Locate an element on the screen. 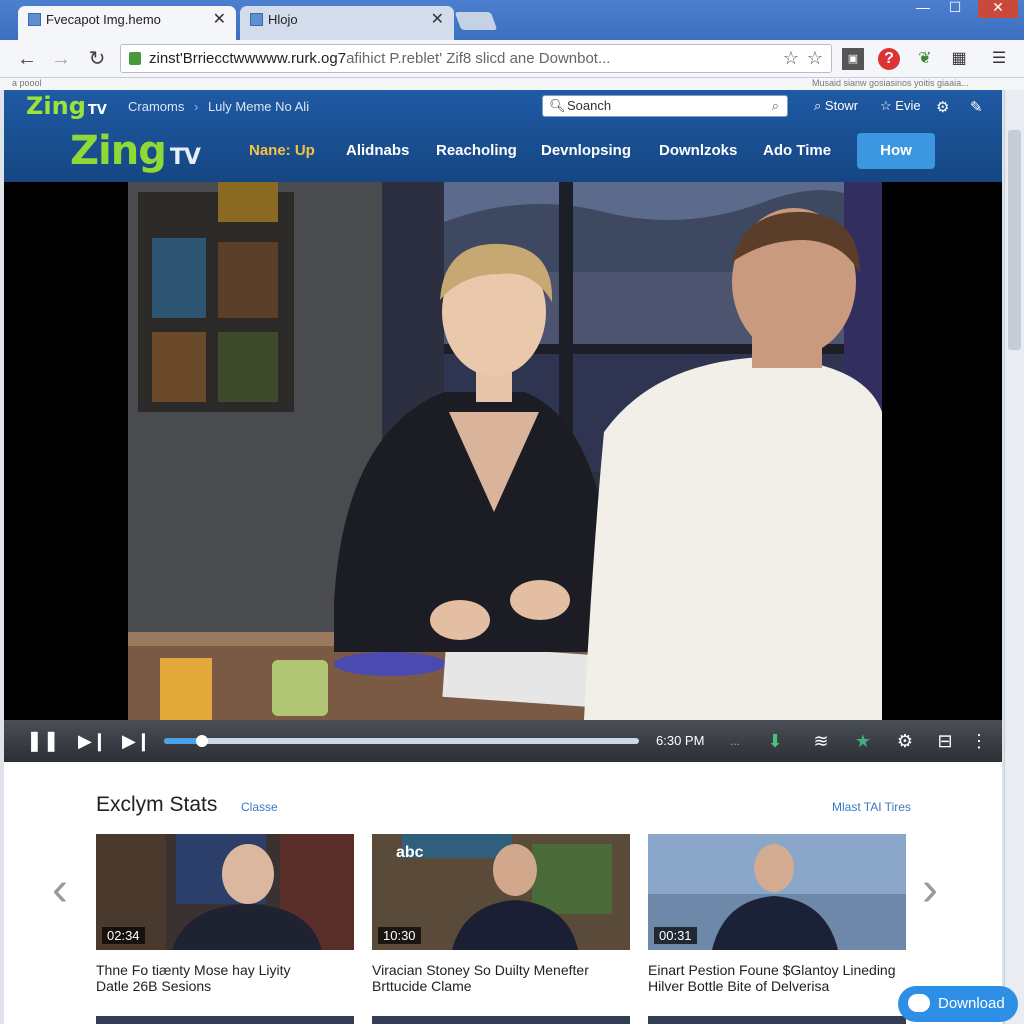 Image resolution: width=1024 pixels, height=1024 pixels. browser-tab: Hlojo ✕ is located at coordinates (347, 23).